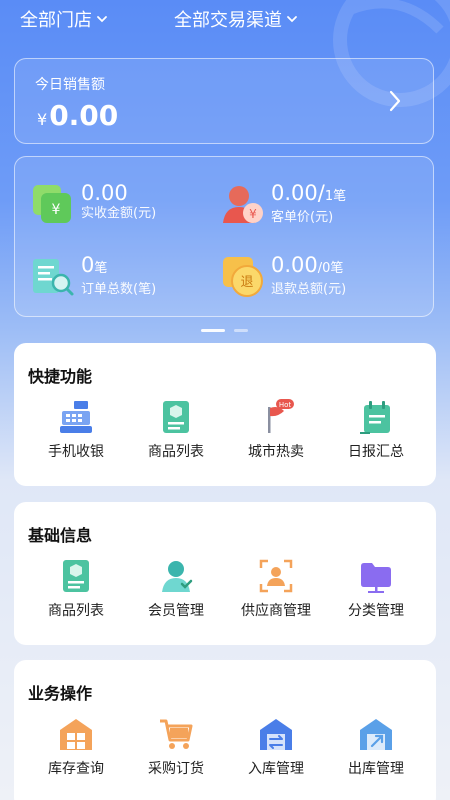 The width and height of the screenshot is (450, 800). I want to click on stat-avg-price: ¥ 0.00/1笔 客单价(元), so click(283, 204).